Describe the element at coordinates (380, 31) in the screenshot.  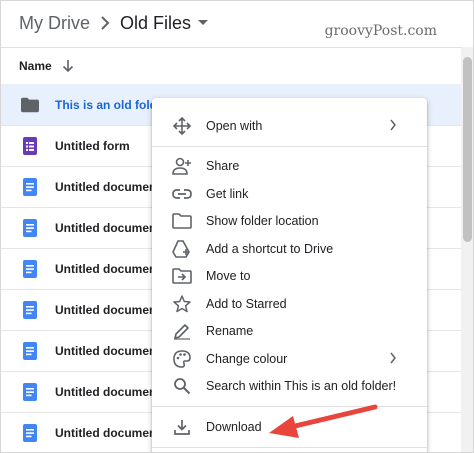
I see `watermark: groovyPost.com` at that location.